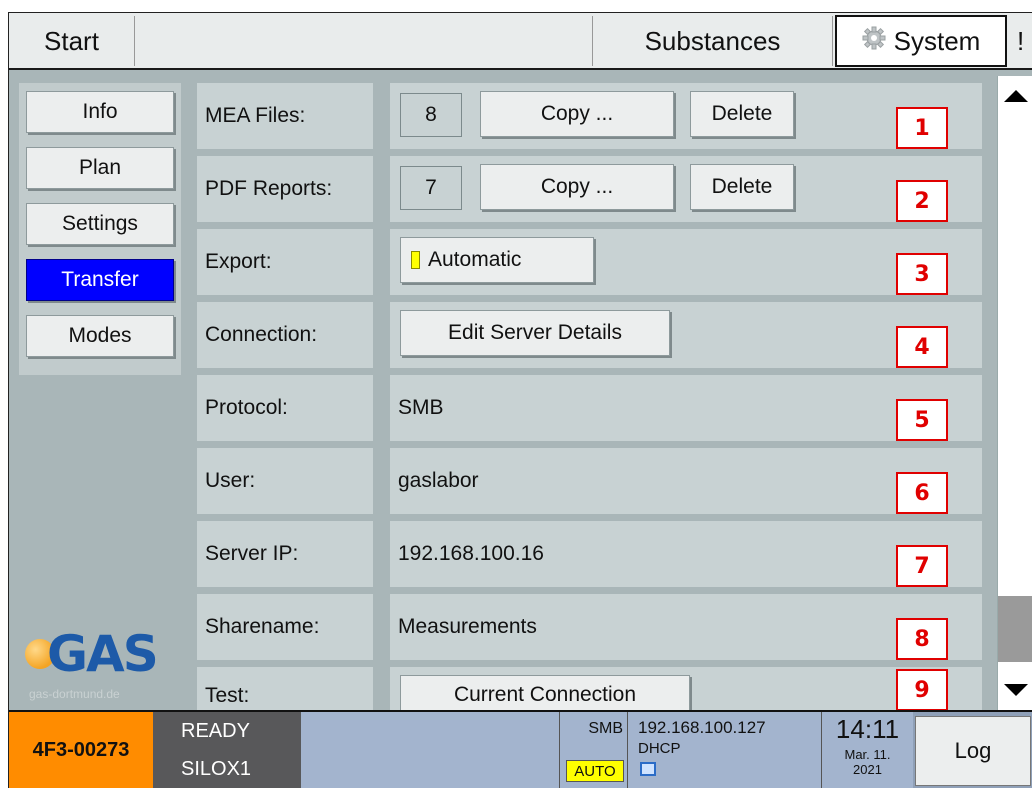 The height and width of the screenshot is (788, 1032). I want to click on export-label: Export:, so click(285, 262).